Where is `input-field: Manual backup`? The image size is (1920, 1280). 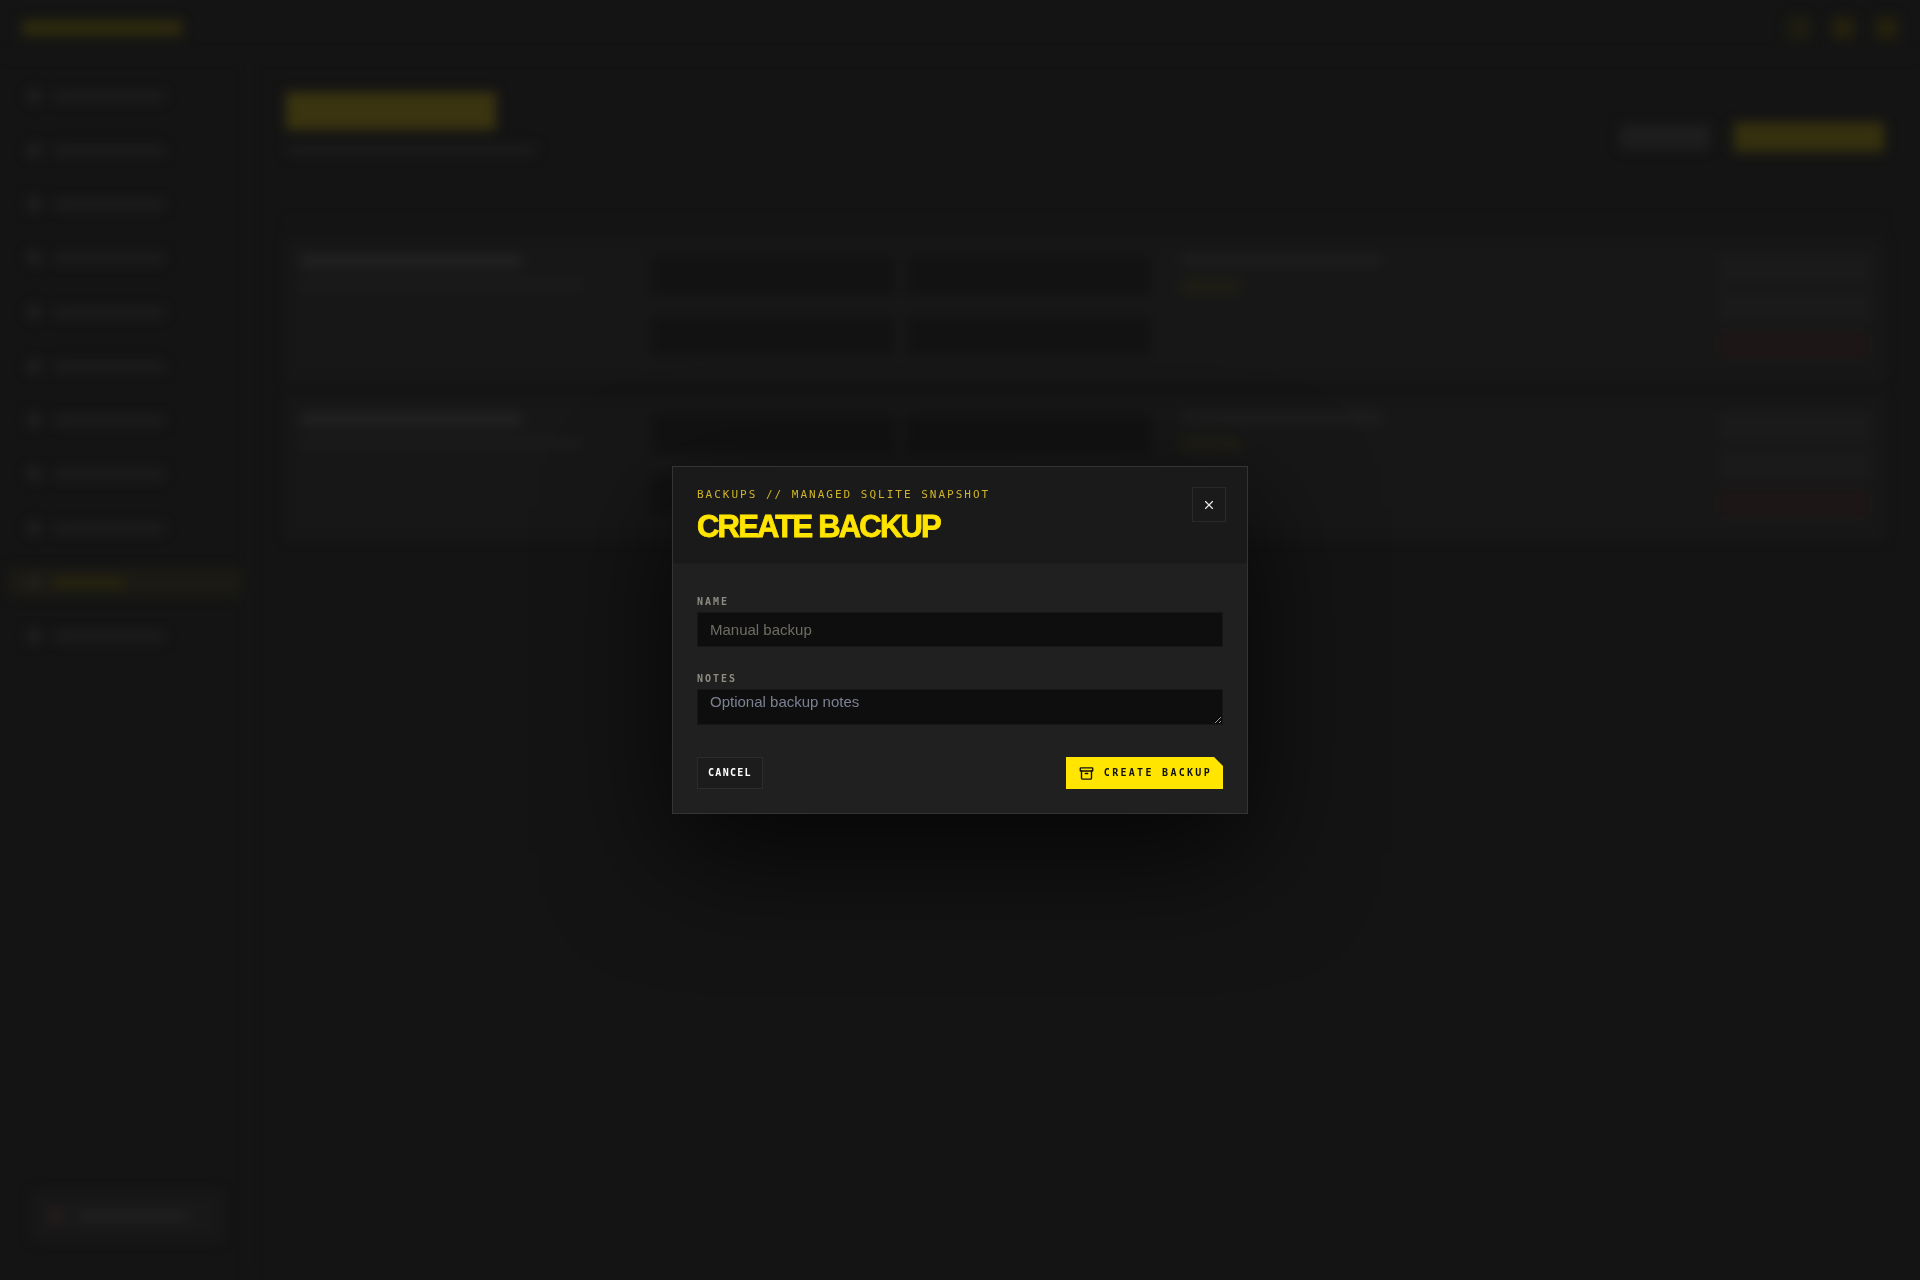
input-field: Manual backup is located at coordinates (960, 629).